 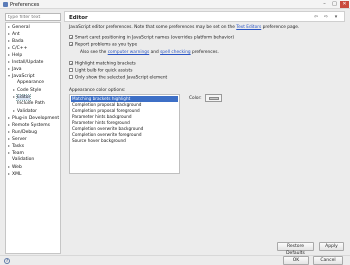 I want to click on minimize-icon: –, so click(x=324, y=4).